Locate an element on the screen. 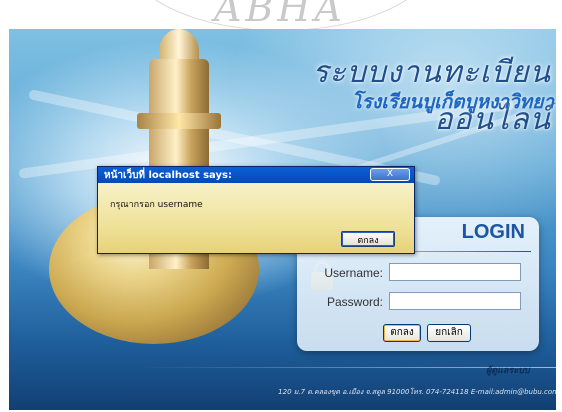 This screenshot has width=562, height=412. school-name: โรงเรียนบูเก็ตบูหงาวิทยา is located at coordinates (452, 102).